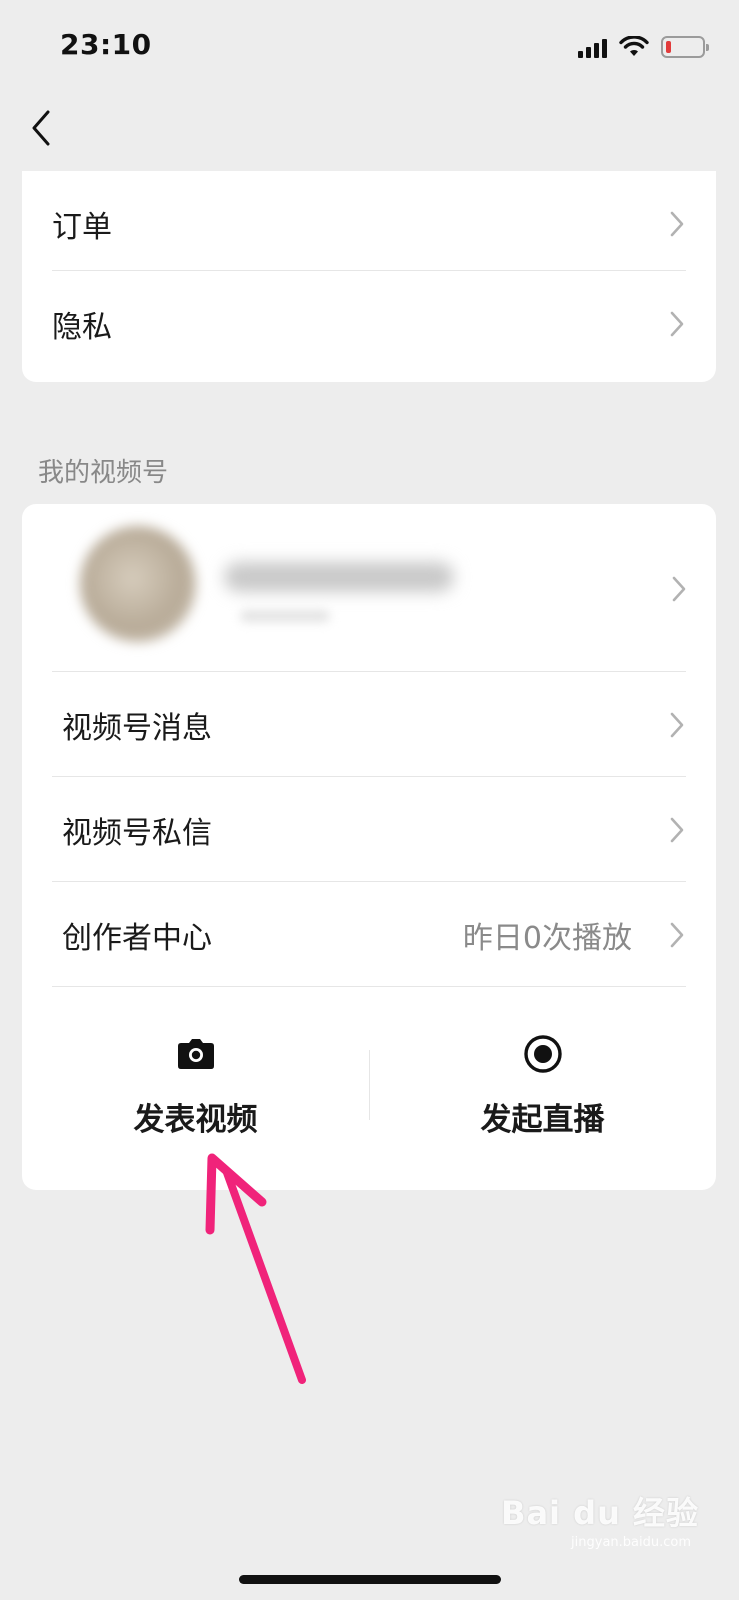 This screenshot has height=1600, width=739. What do you see at coordinates (103, 473) in the screenshot?
I see `section-title: 我的视频号` at bounding box center [103, 473].